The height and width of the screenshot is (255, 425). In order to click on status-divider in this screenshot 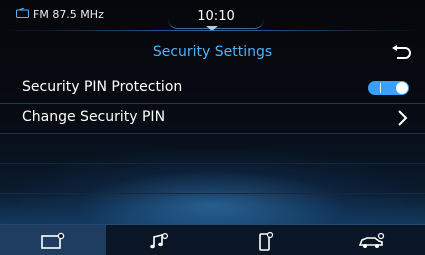, I will do `click(212, 30)`.